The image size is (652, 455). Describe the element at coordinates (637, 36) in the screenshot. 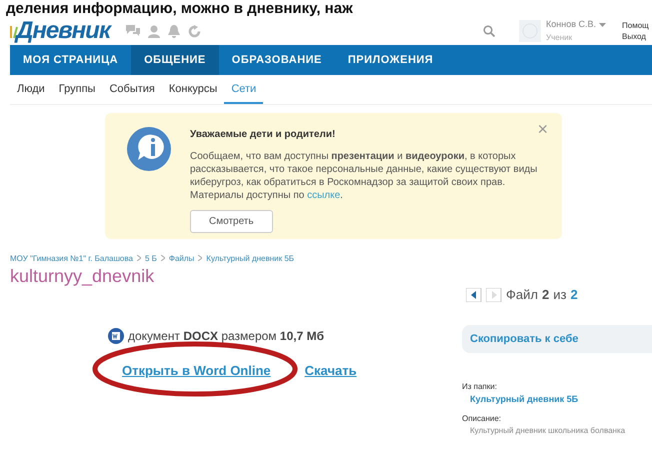

I see `header-link: Выход` at that location.